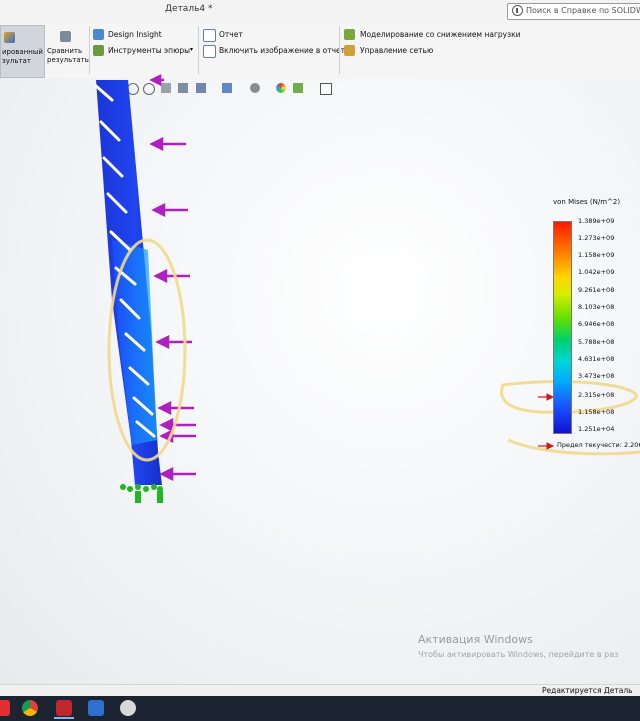 The image size is (640, 721). What do you see at coordinates (596, 255) in the screenshot?
I see `legend-tick: 1.158e+09` at bounding box center [596, 255].